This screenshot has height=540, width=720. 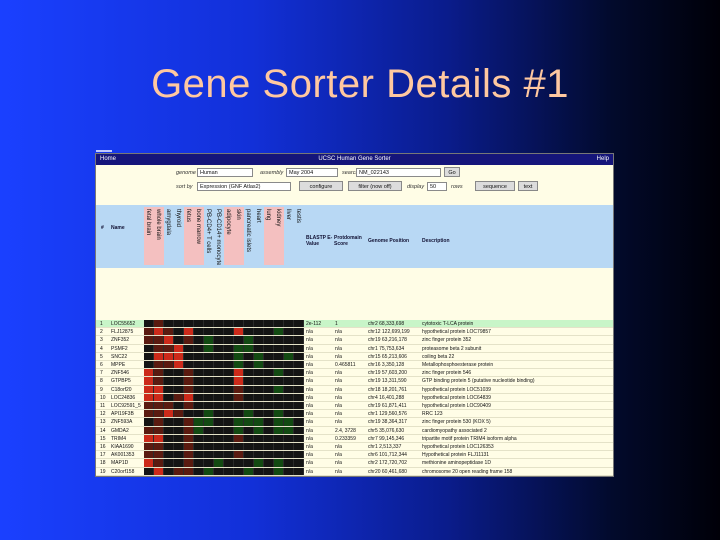 What do you see at coordinates (179, 236) in the screenshot?
I see `tissue-column-header: thyroid` at bounding box center [179, 236].